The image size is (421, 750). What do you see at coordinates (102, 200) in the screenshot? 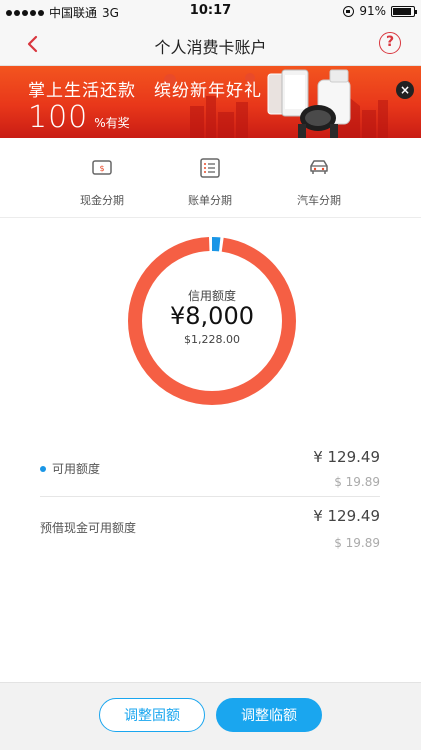
I see `menu-item-label: 现金分期` at bounding box center [102, 200].